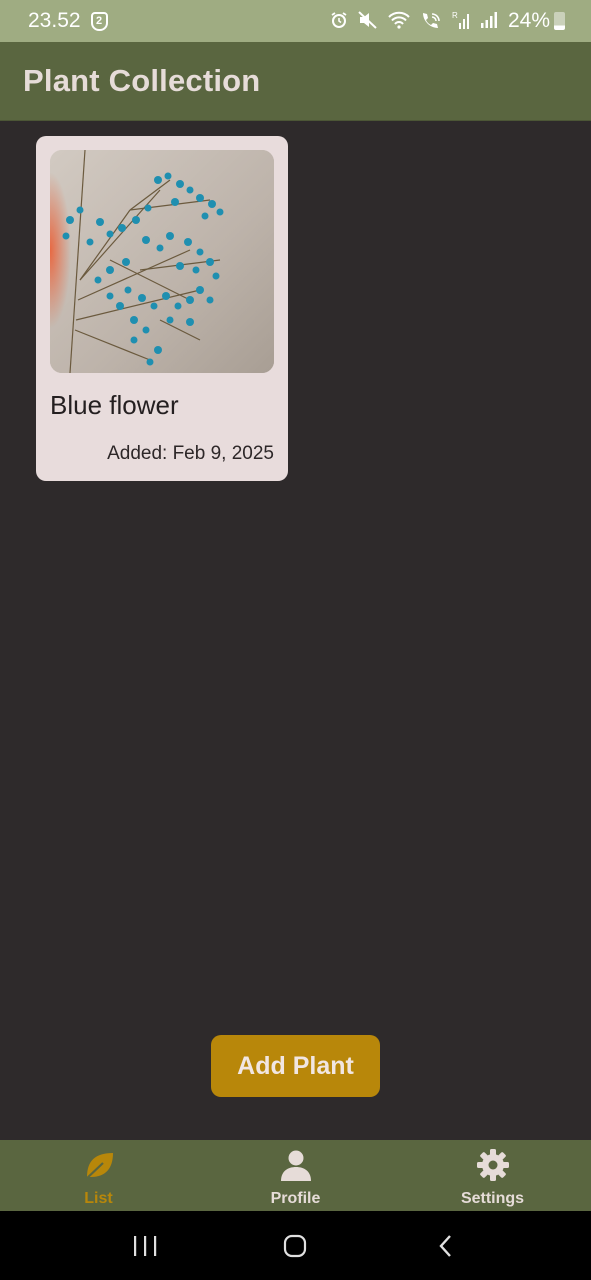 This screenshot has width=591, height=1280. I want to click on mute-icon, so click(368, 21).